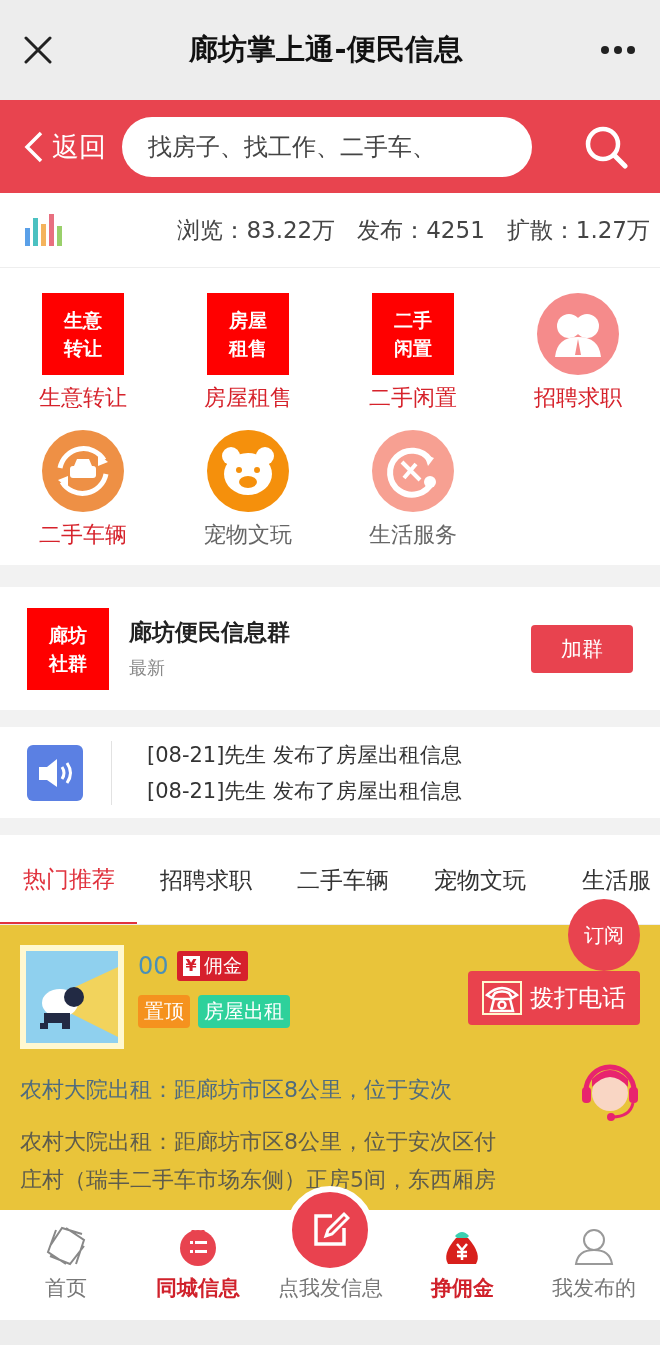 Image resolution: width=660 pixels, height=1345 pixels. I want to click on nav-label: 点我发信息, so click(330, 1288).